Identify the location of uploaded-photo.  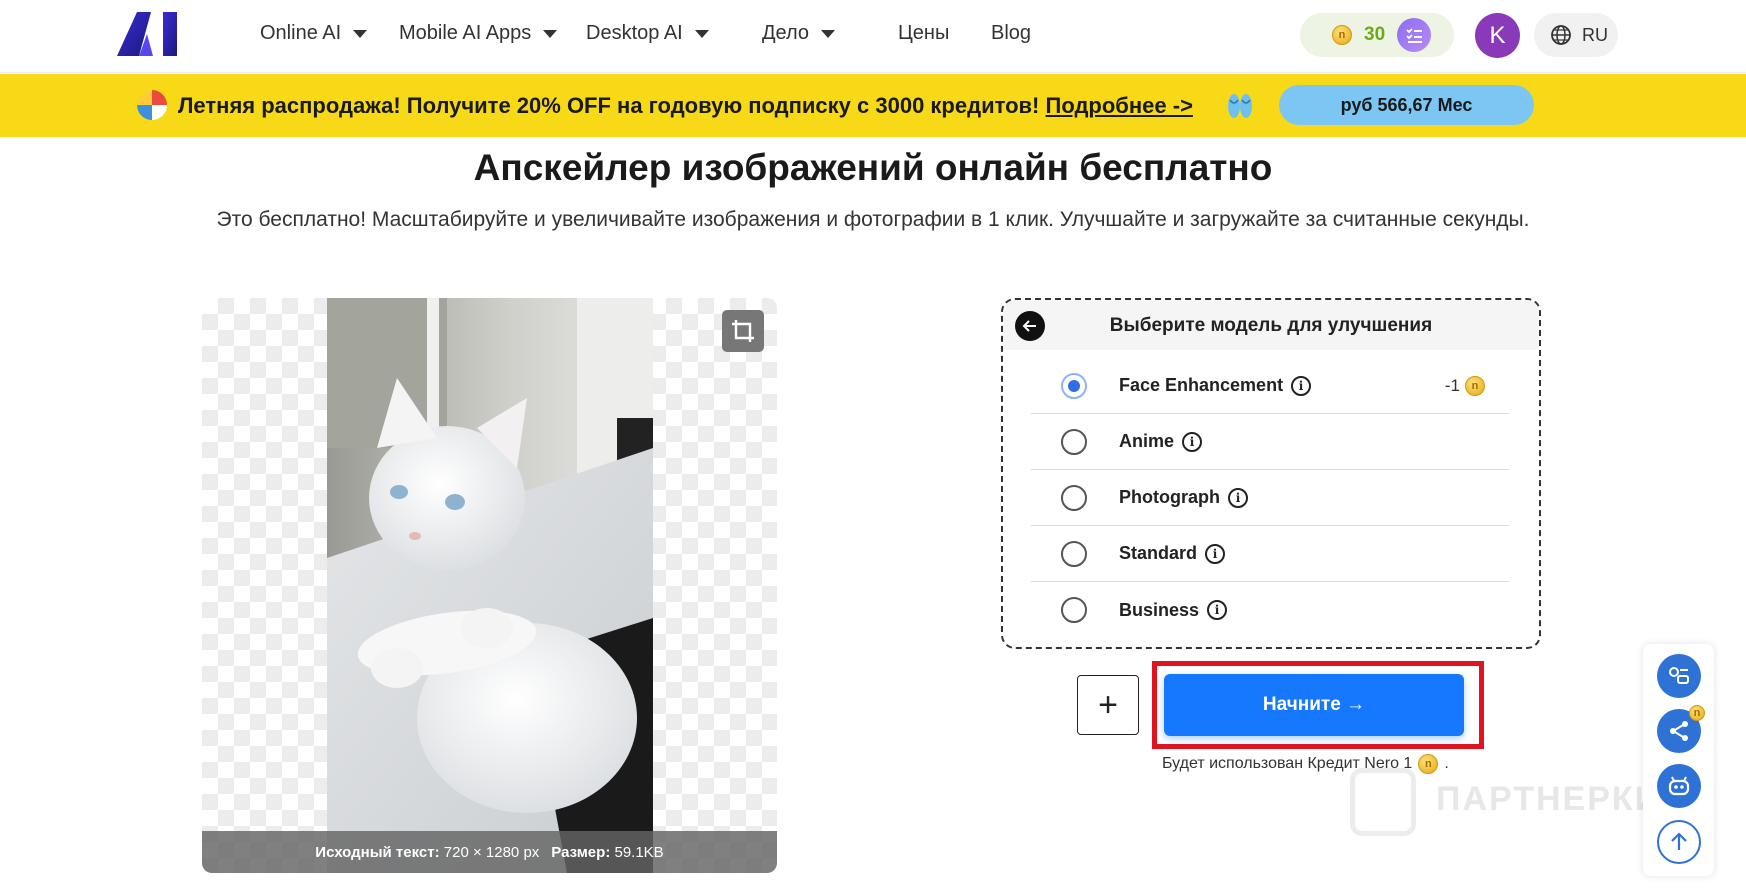
(490, 585).